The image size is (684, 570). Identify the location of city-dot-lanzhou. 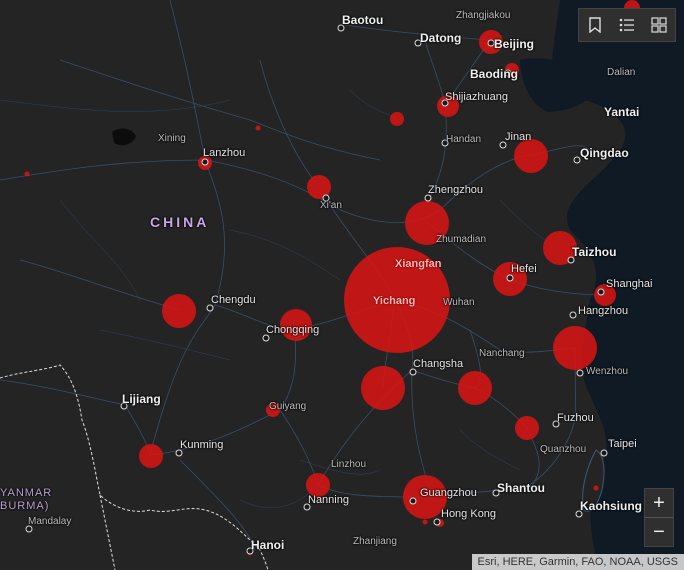
(205, 162).